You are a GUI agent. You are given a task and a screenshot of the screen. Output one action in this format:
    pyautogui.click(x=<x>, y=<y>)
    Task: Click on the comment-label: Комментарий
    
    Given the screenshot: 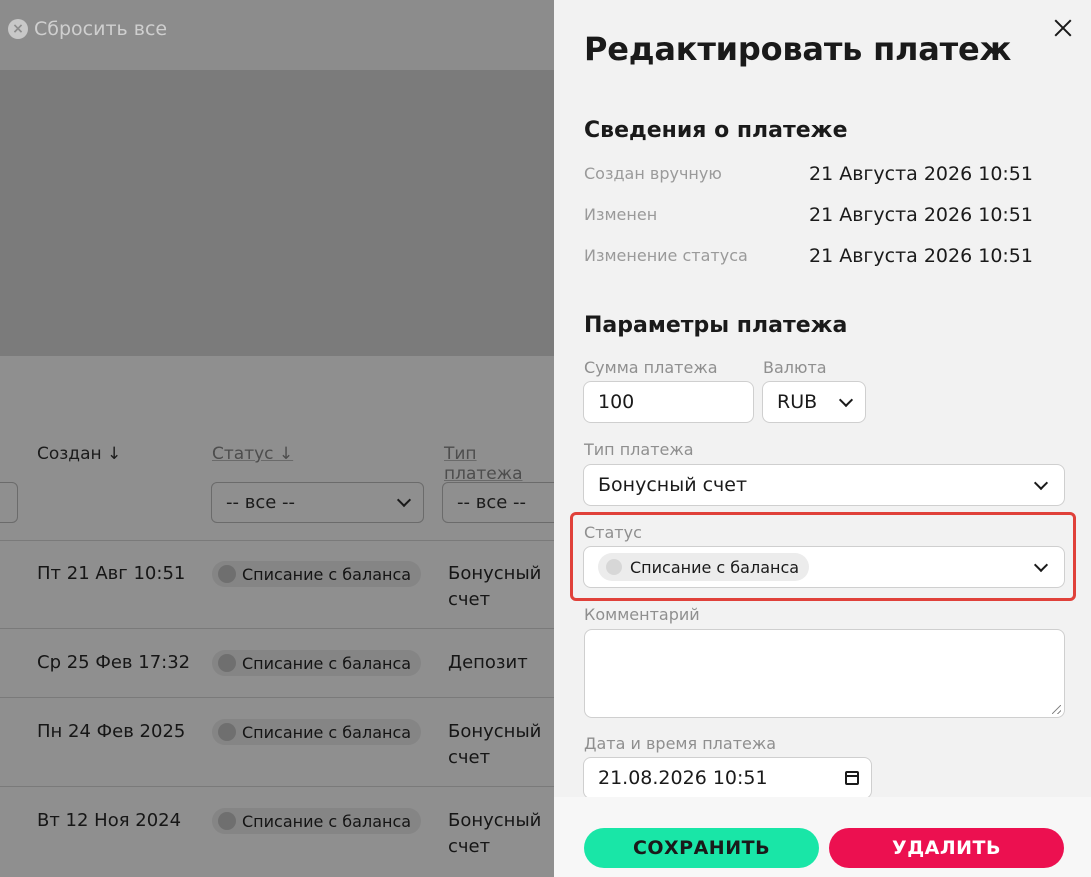 What is the action you would take?
    pyautogui.click(x=642, y=614)
    